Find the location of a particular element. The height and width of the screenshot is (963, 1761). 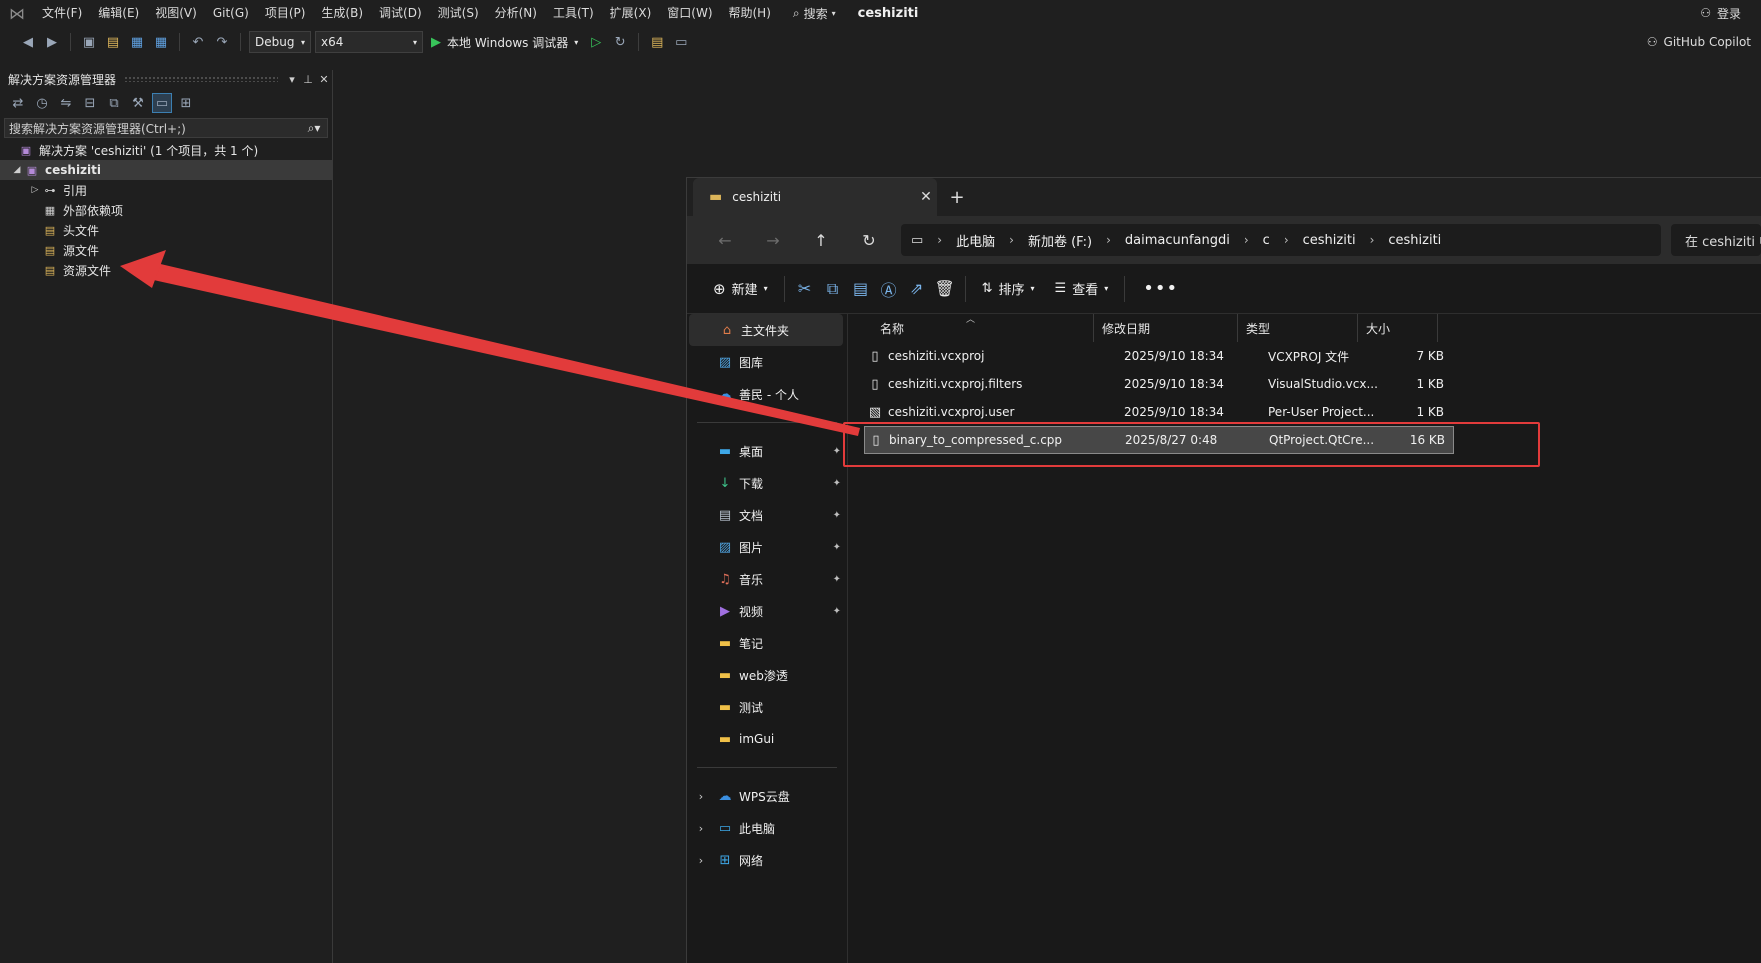

collapse-all-icon: ⊟ is located at coordinates (90, 103).